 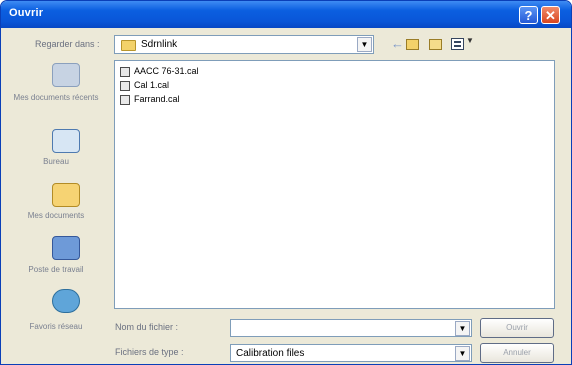 I want to click on file-name: AACC 76-31.cal, so click(x=166, y=71).